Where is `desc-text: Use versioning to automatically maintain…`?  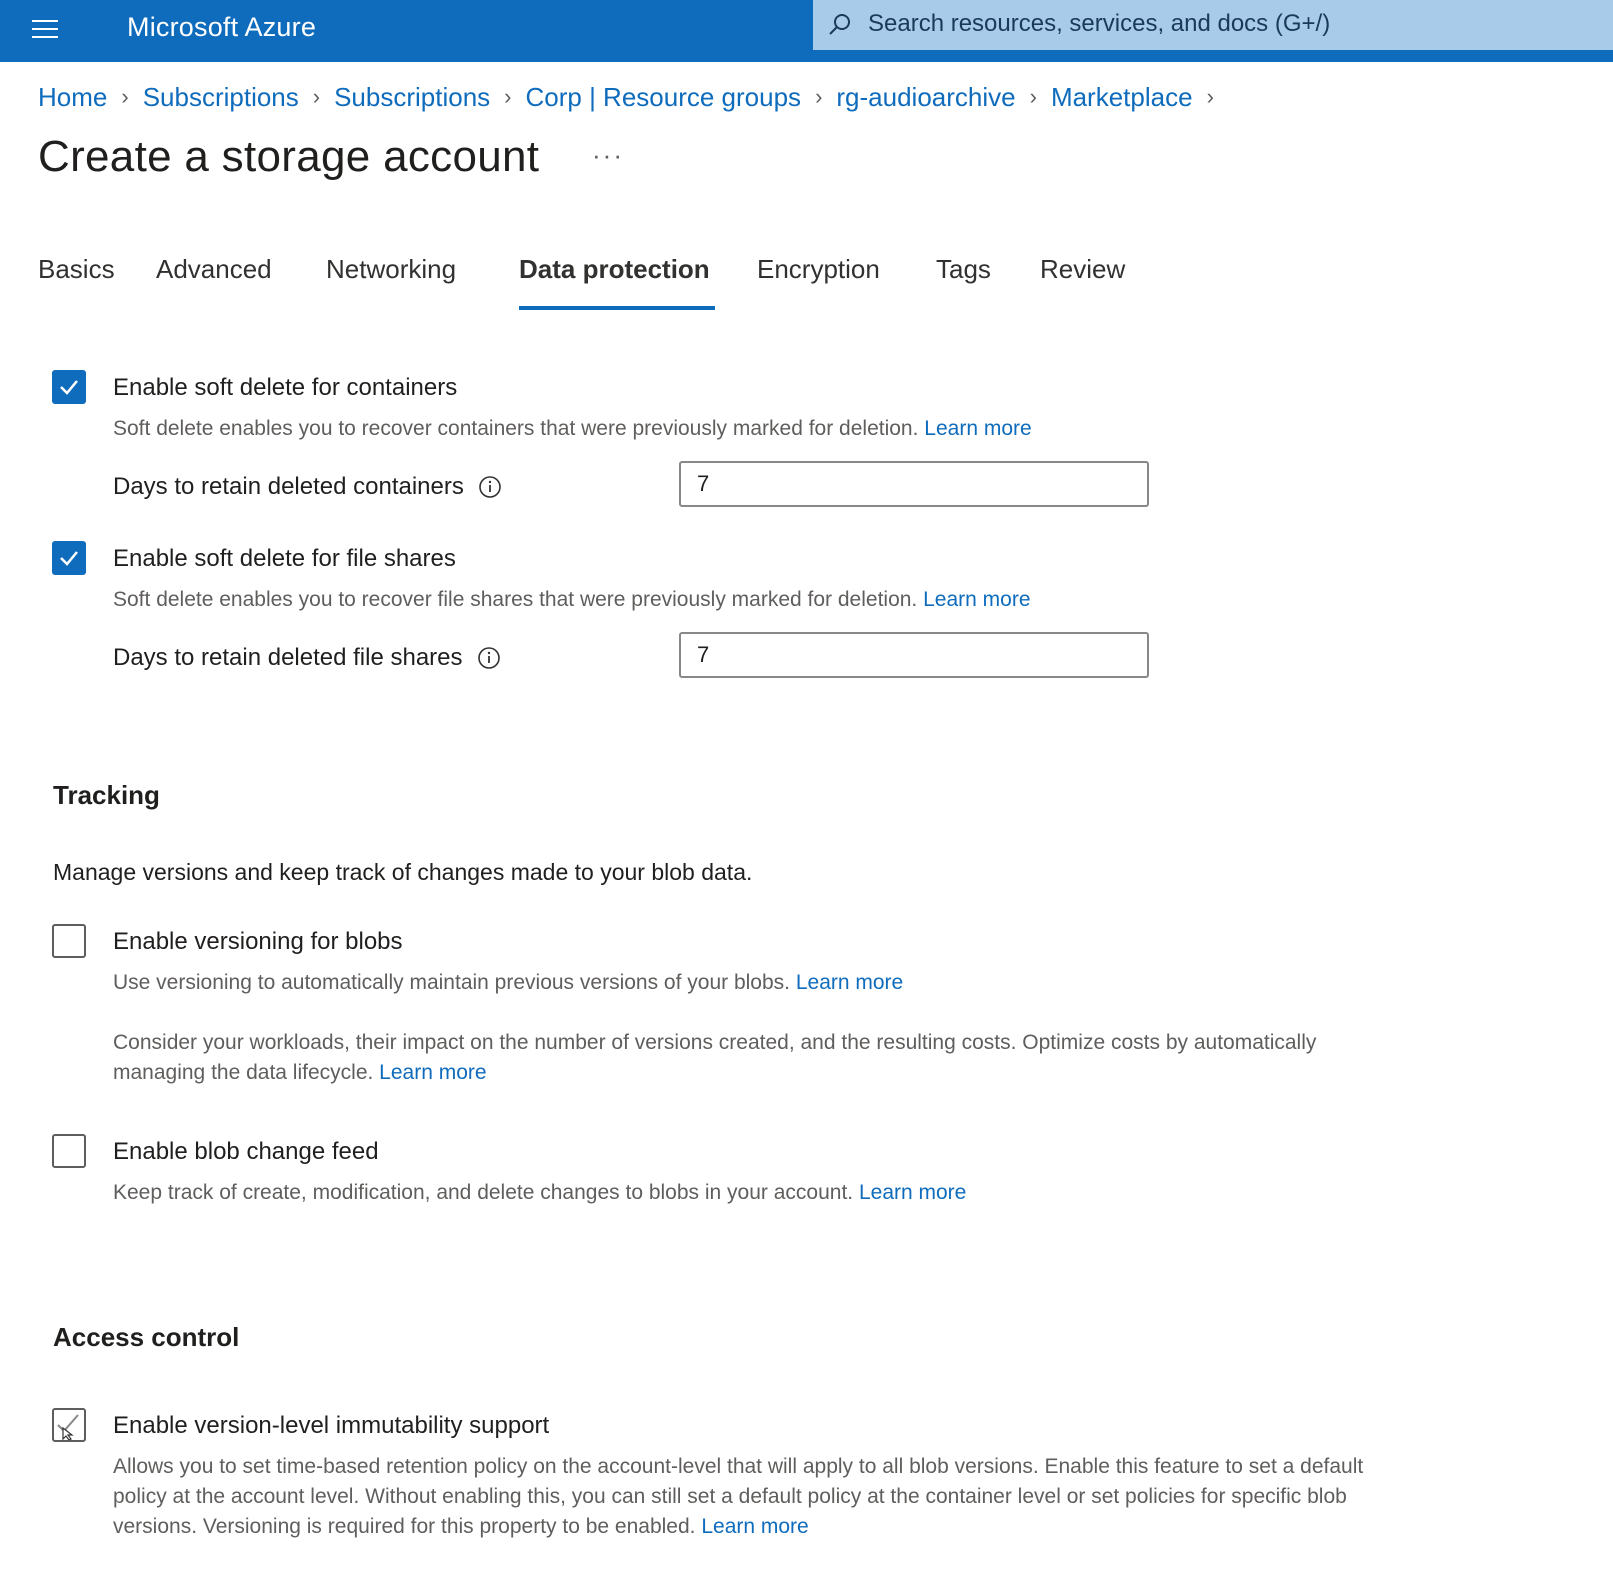
desc-text: Use versioning to automatically maintain… is located at coordinates (451, 982).